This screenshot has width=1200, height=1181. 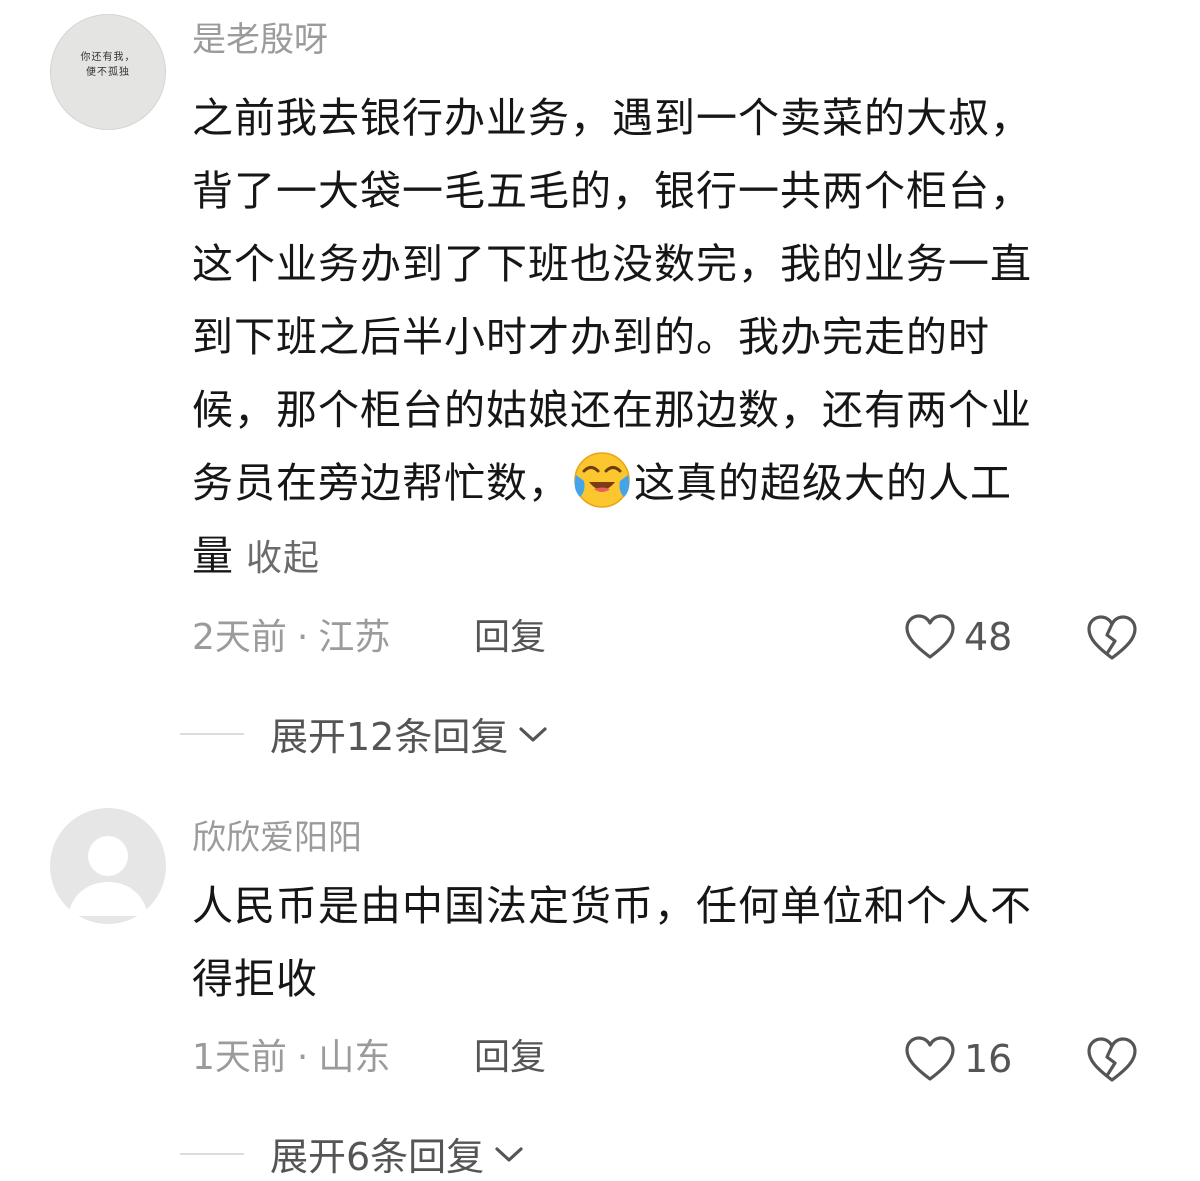 What do you see at coordinates (602, 480) in the screenshot?
I see `crying-laughing-emoji-icon` at bounding box center [602, 480].